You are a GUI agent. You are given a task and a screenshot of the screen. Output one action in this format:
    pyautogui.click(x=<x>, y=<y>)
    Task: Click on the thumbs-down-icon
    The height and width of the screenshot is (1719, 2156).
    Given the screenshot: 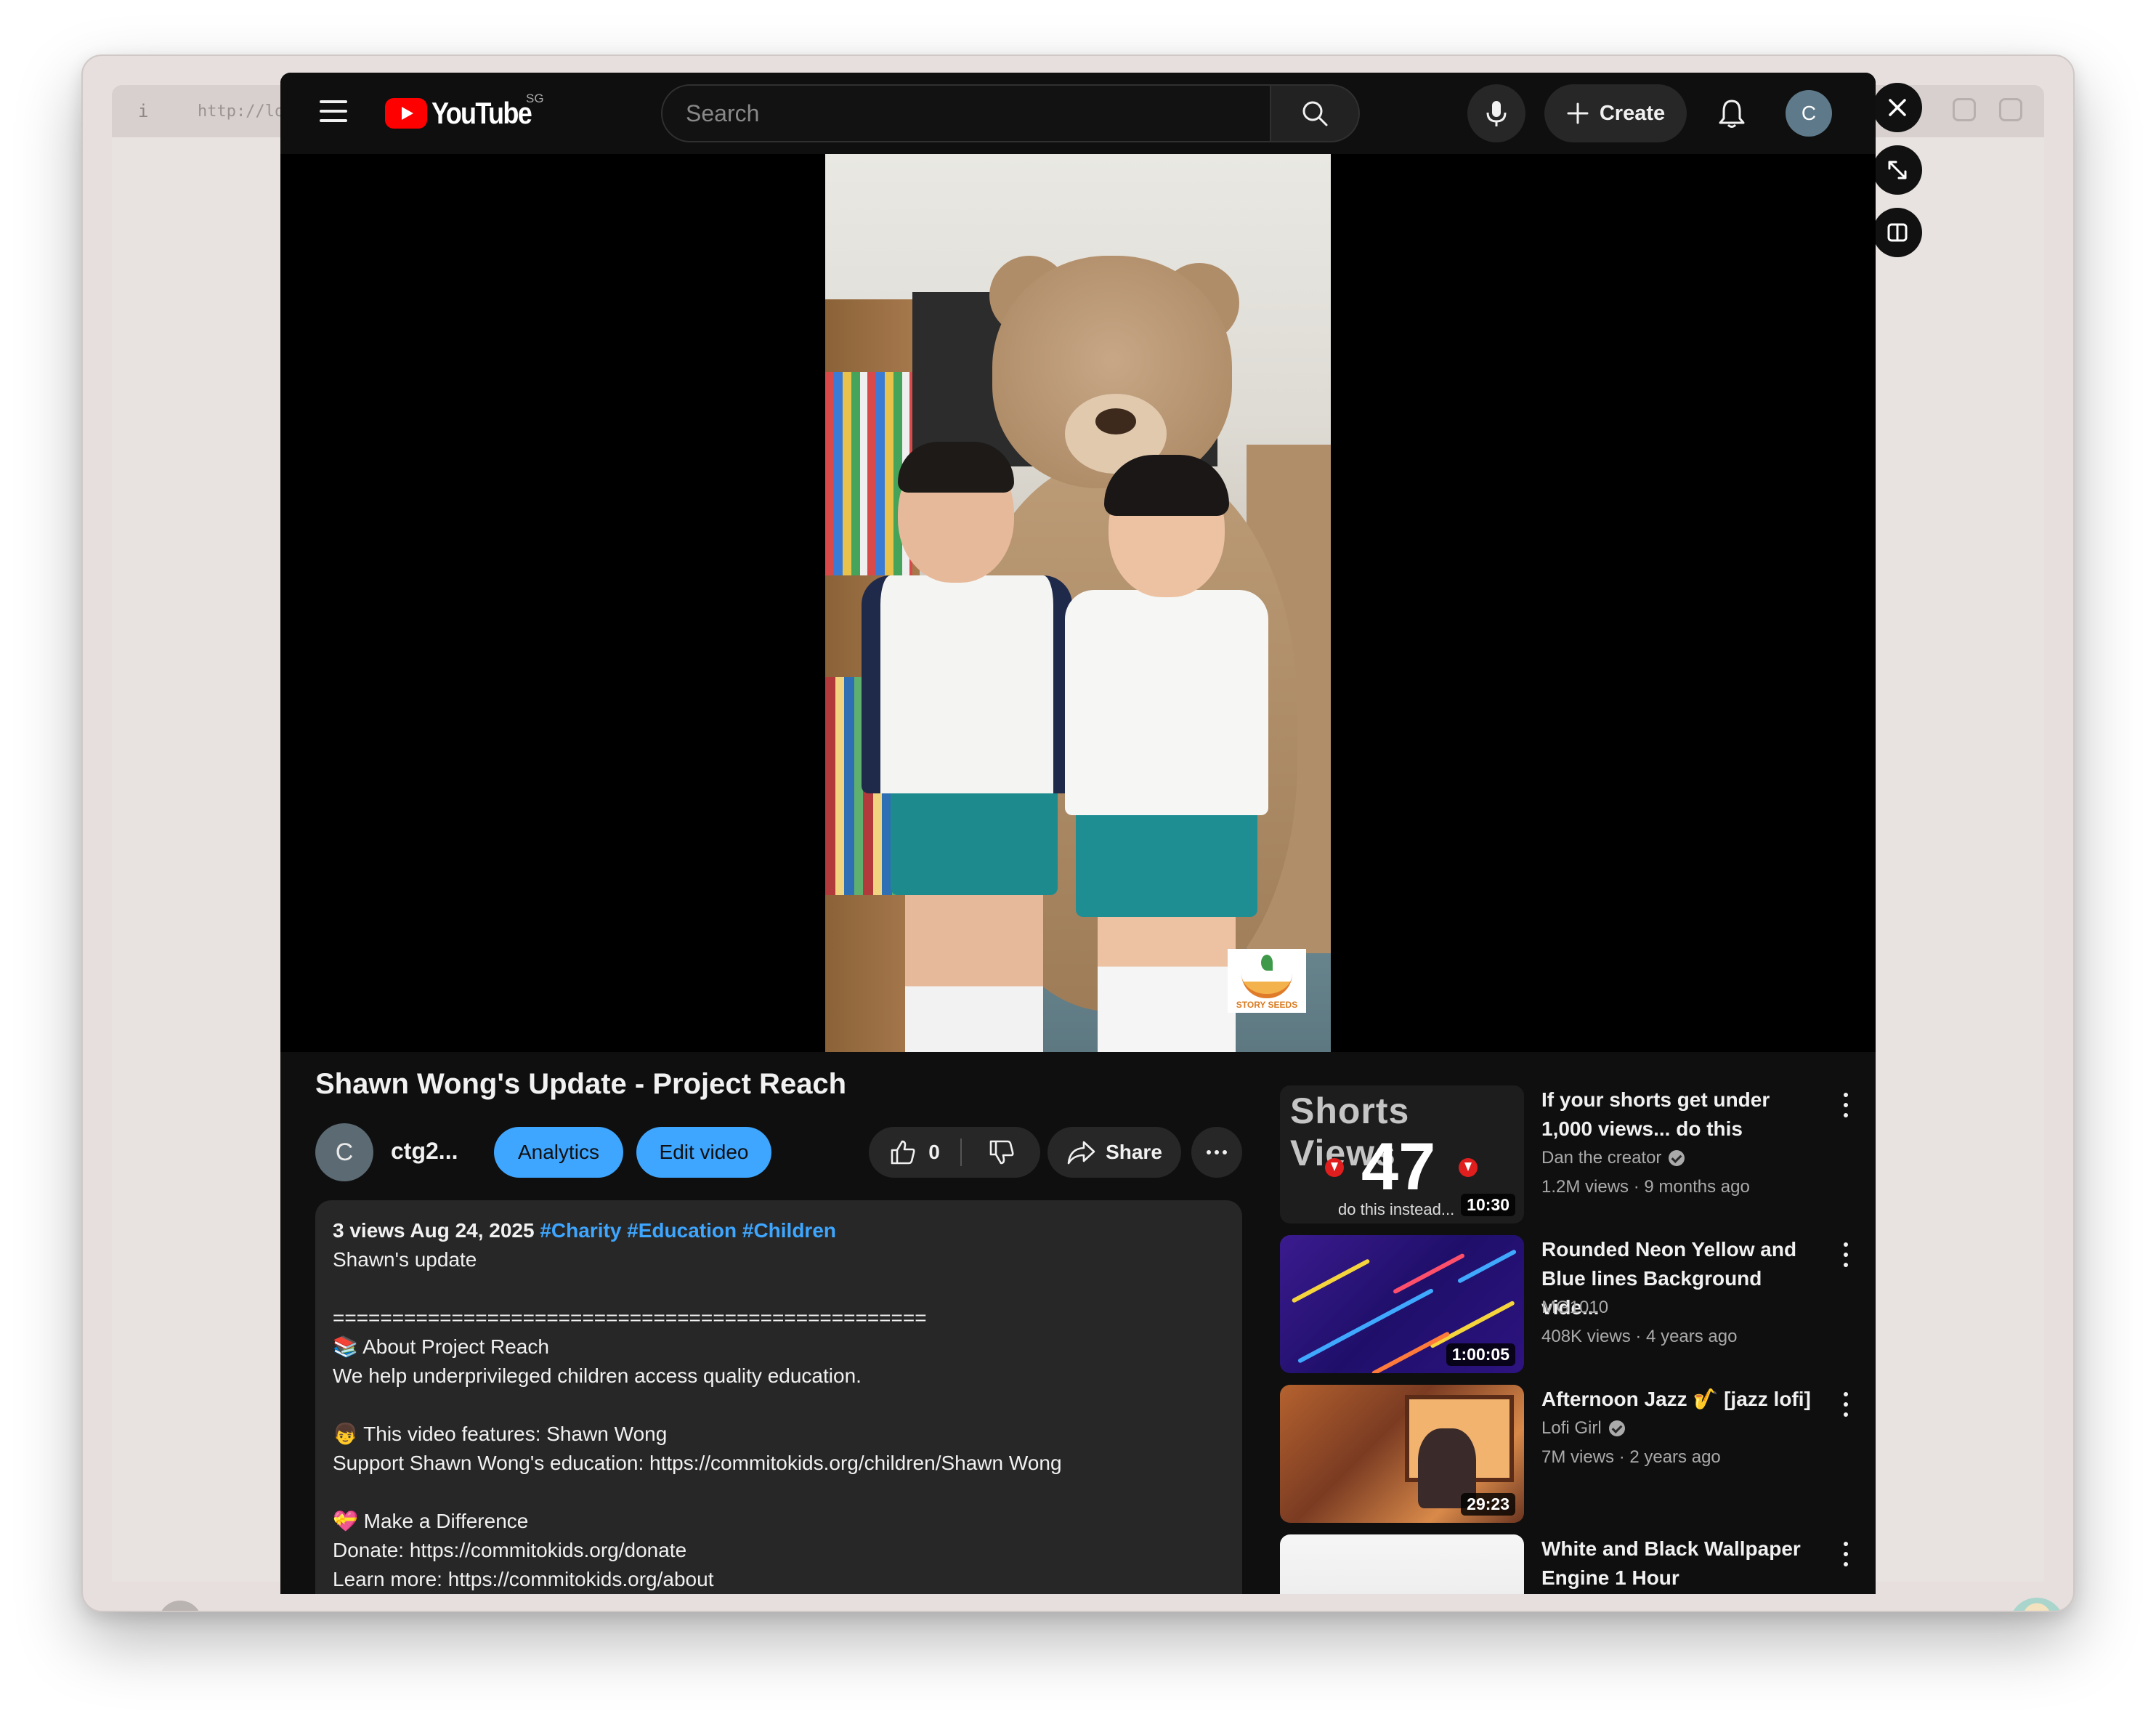 What is the action you would take?
    pyautogui.click(x=1001, y=1152)
    